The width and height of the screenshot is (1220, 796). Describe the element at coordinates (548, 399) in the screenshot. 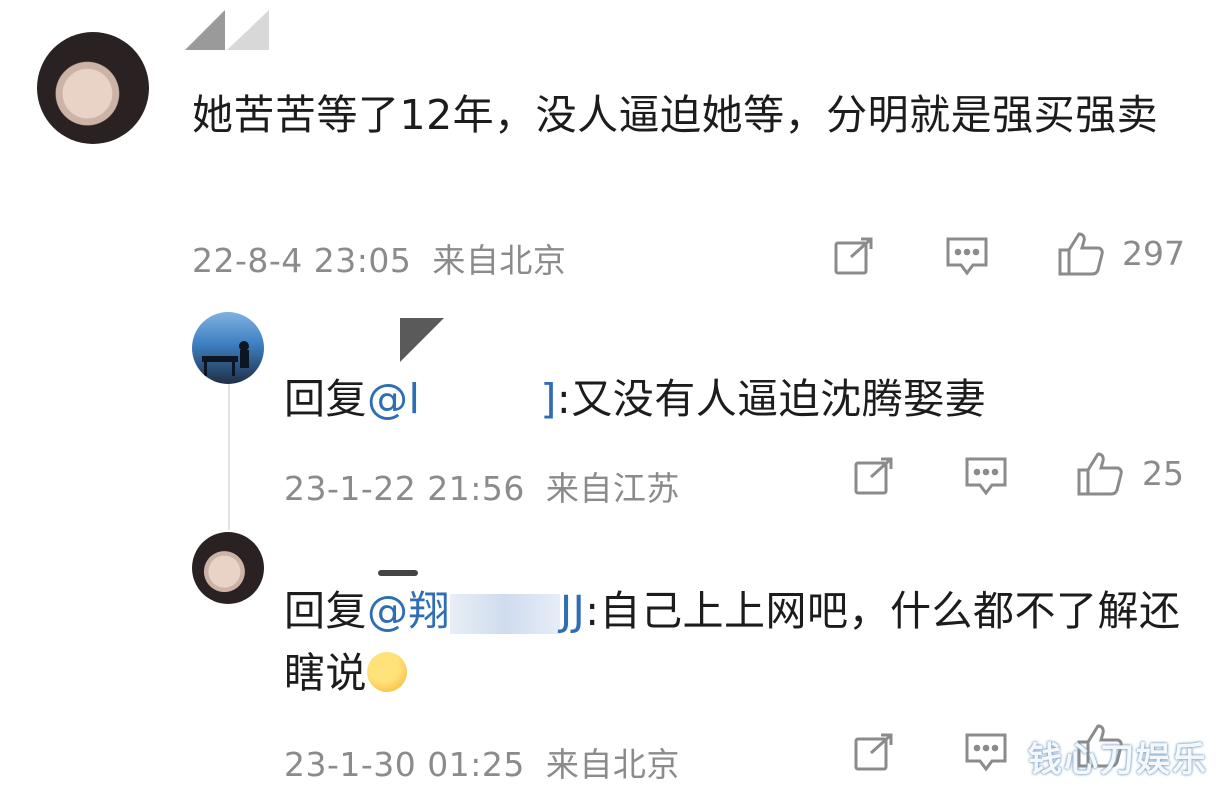

I see `mention-tail: ]` at that location.